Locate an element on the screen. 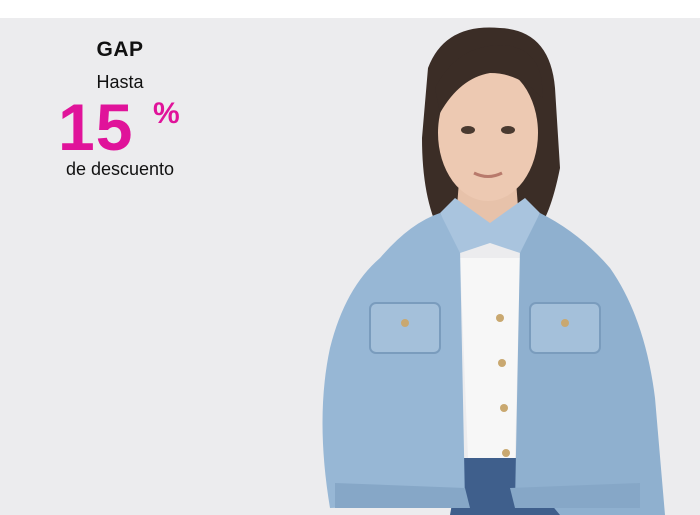 This screenshot has height=515, width=700. brand-name: GAP is located at coordinates (120, 49).